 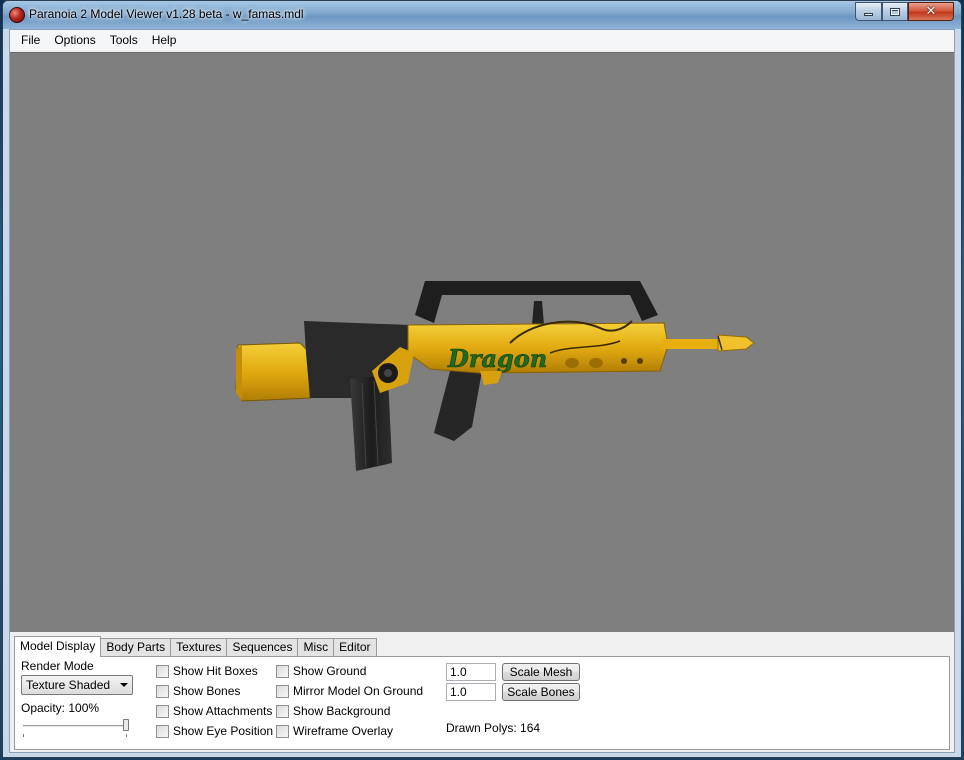 I want to click on scale-mesh-input: 1.0, so click(x=471, y=672).